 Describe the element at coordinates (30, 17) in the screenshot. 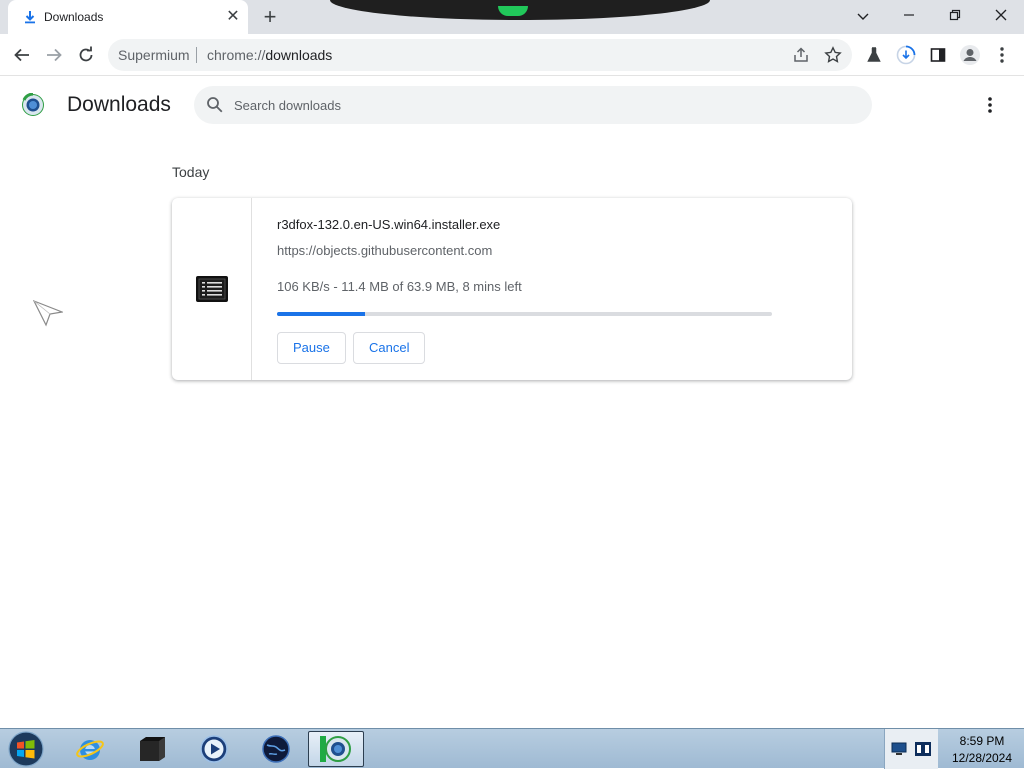

I see `download-icon` at that location.